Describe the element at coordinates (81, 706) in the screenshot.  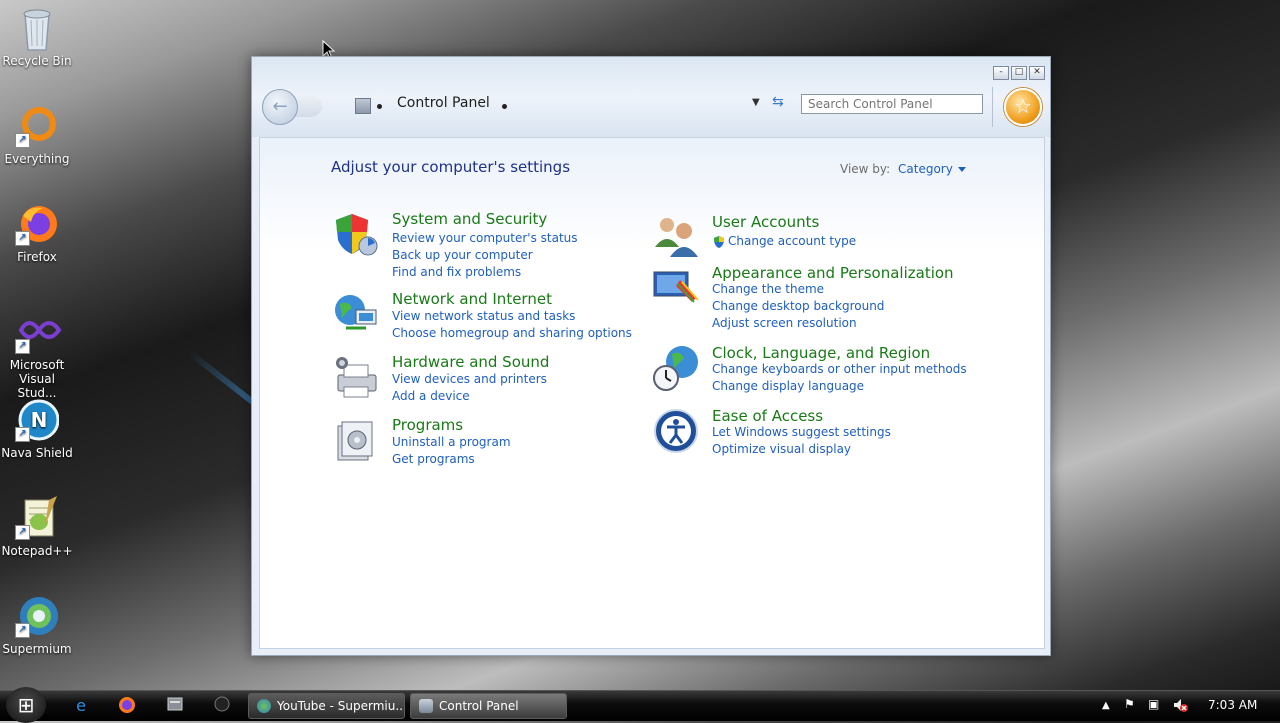
I see `internet-explorer-icon: e` at that location.